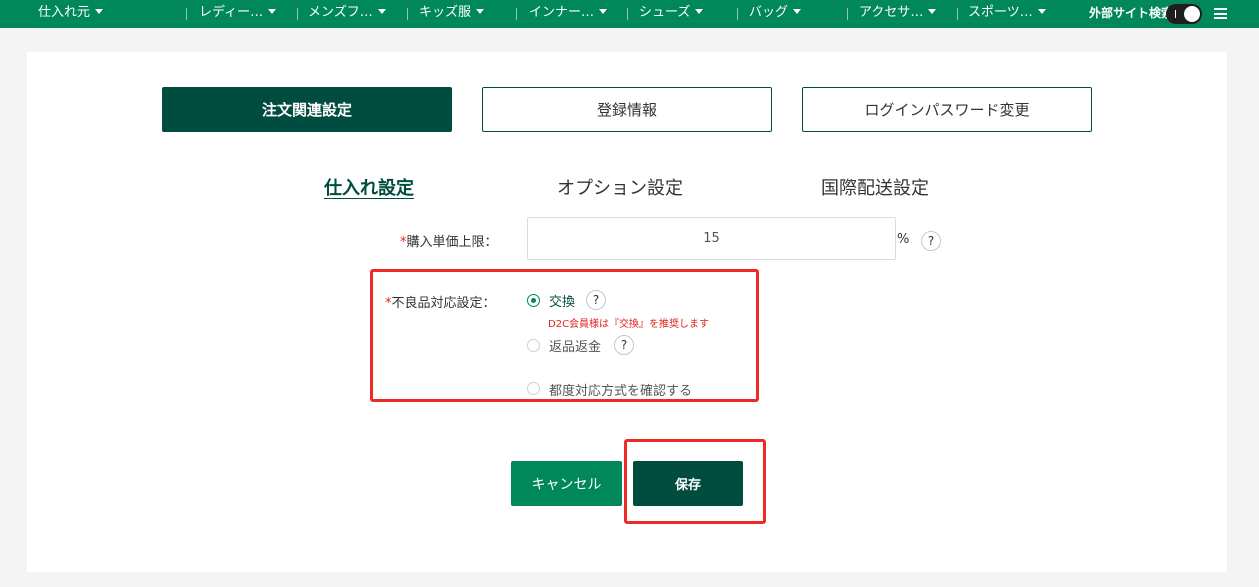 The height and width of the screenshot is (587, 1259). I want to click on toggle-knob, so click(1192, 14).